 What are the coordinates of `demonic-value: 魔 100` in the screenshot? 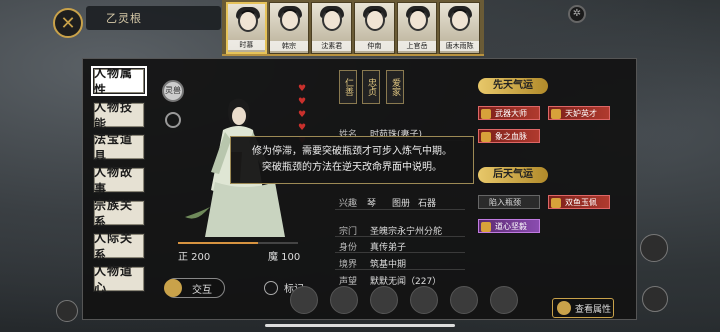 It's located at (284, 257).